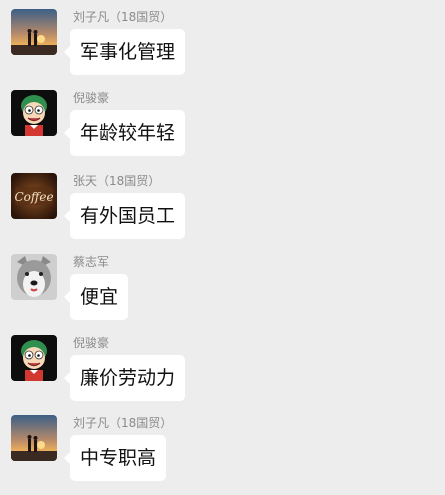 This screenshot has width=445, height=495. I want to click on sender-name: 蔡志军, so click(91, 262).